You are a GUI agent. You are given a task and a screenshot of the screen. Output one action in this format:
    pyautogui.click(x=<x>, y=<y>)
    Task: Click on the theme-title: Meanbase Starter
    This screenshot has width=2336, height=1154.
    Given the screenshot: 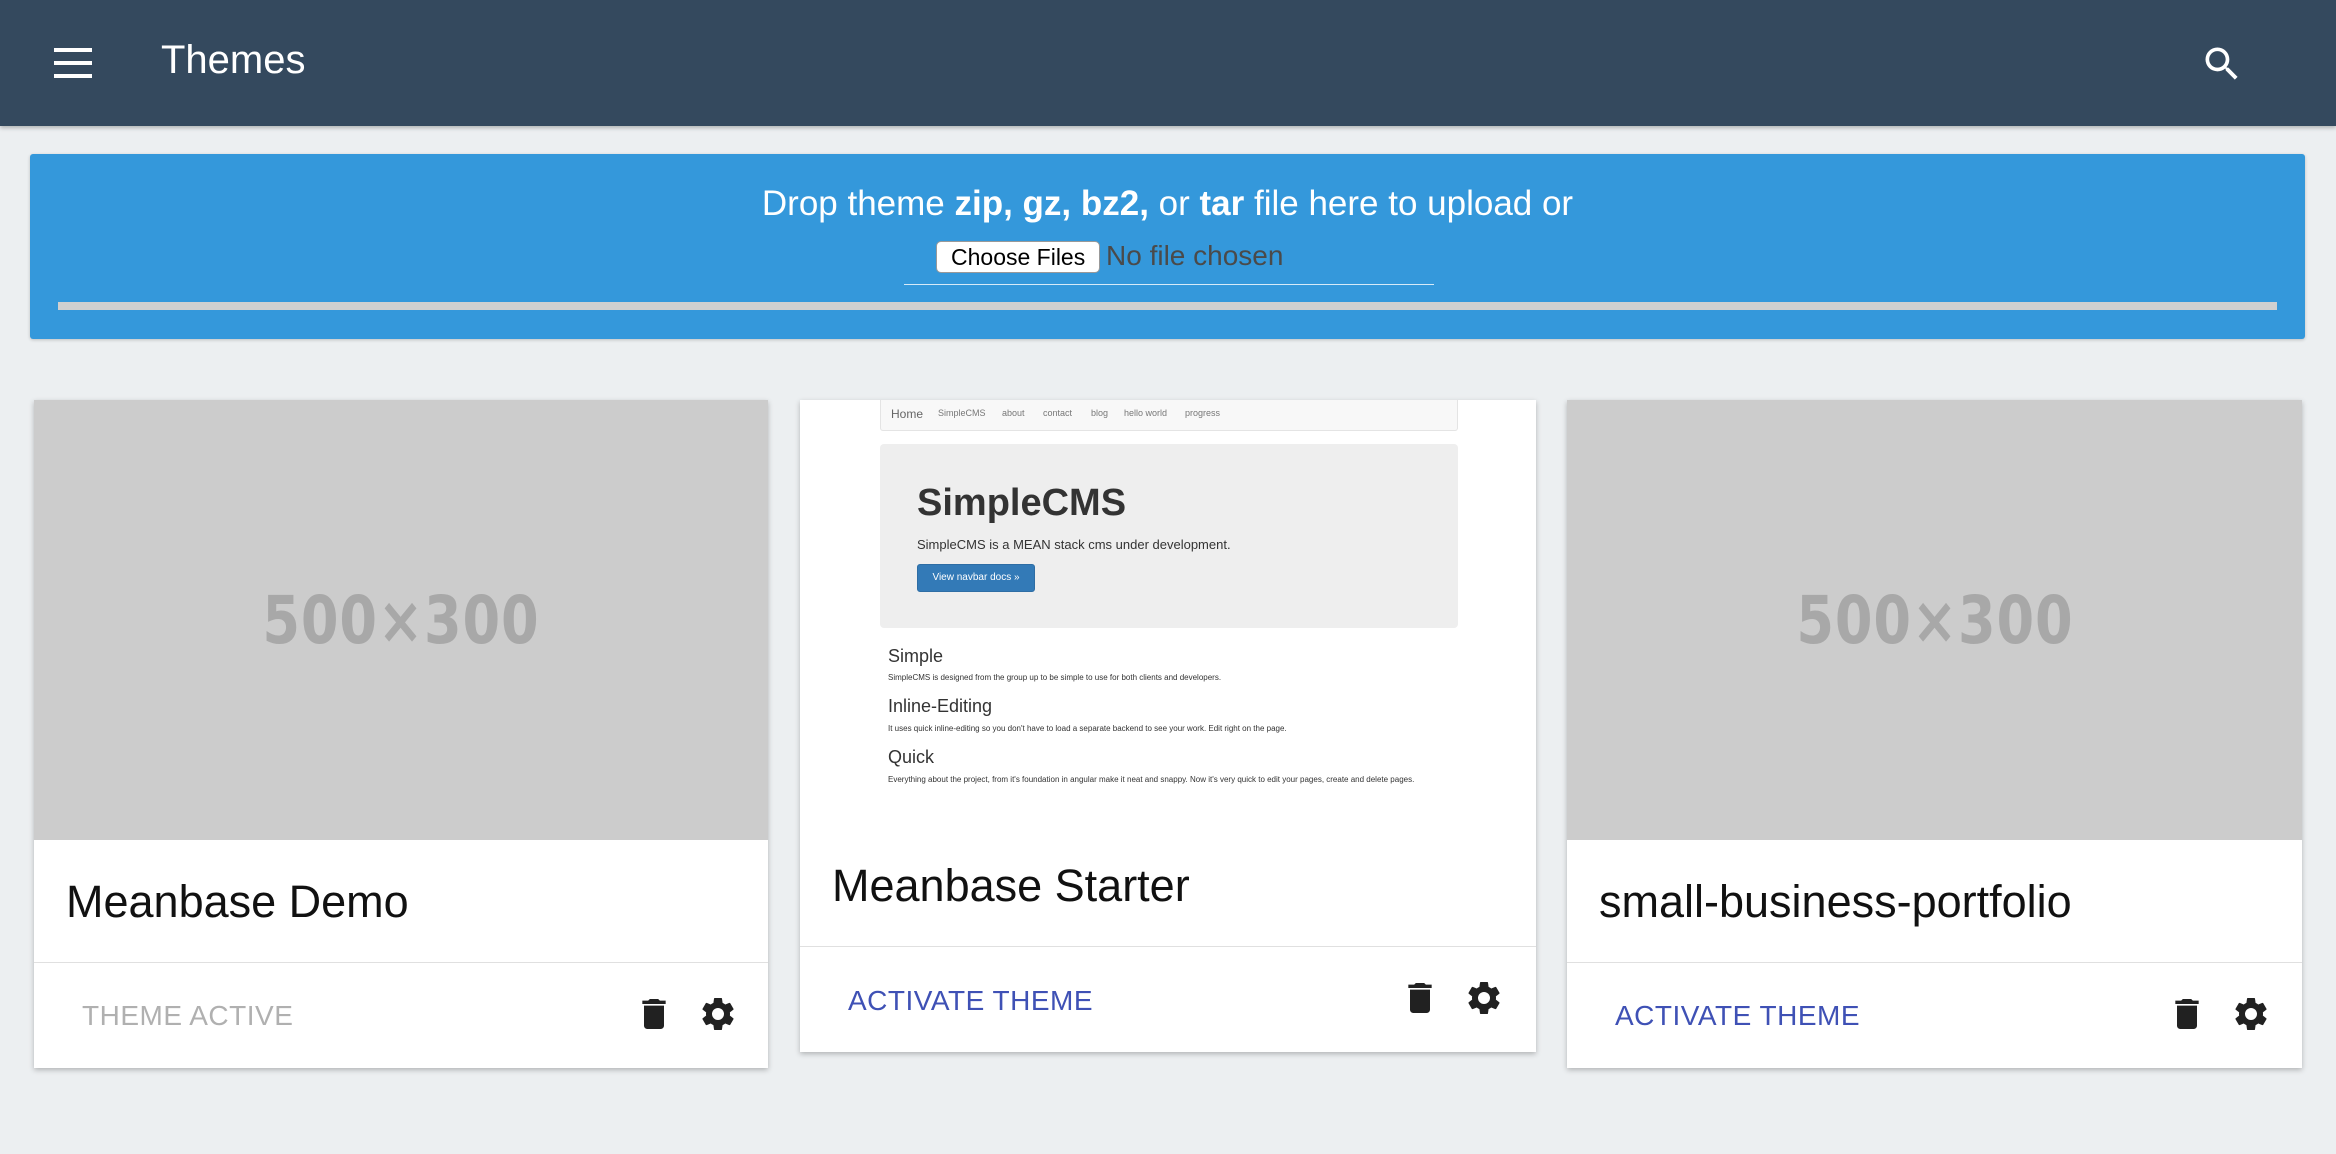 What is the action you would take?
    pyautogui.click(x=1011, y=885)
    